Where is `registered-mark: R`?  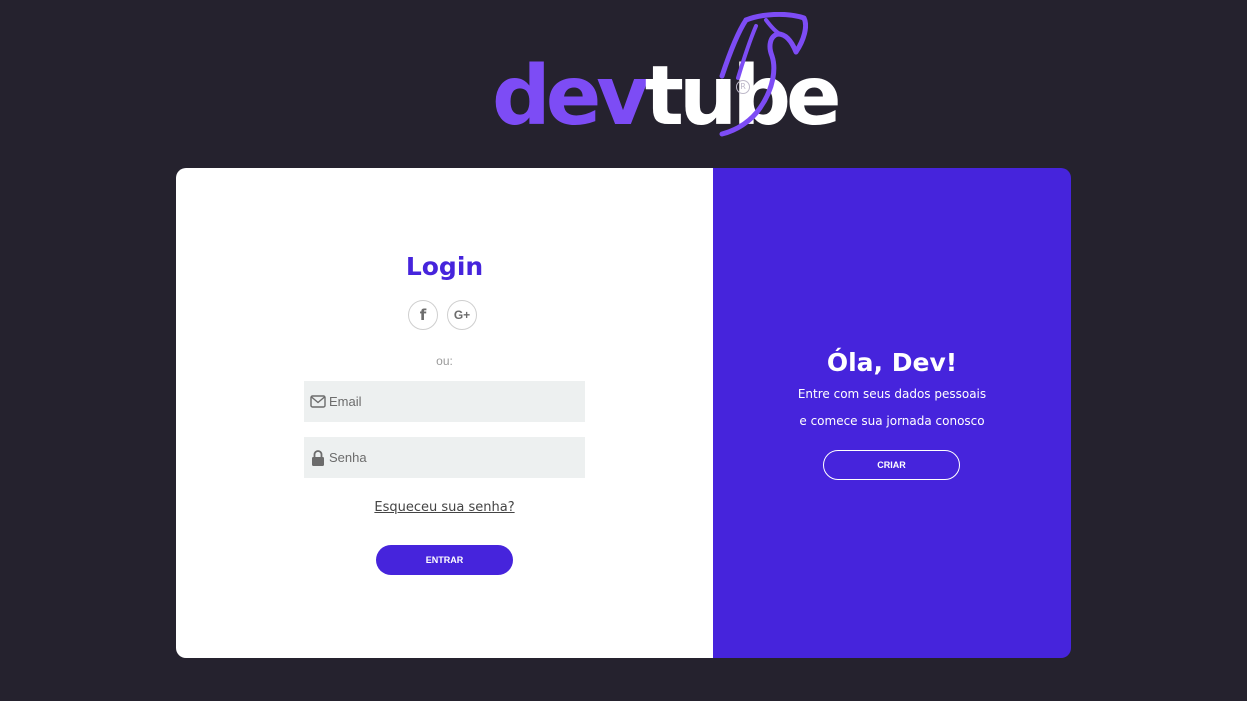
registered-mark: R is located at coordinates (743, 87).